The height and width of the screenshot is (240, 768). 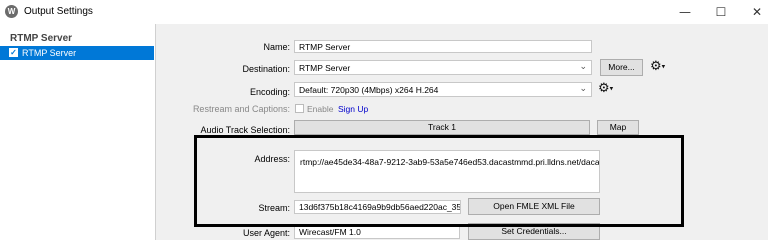 What do you see at coordinates (369, 90) in the screenshot?
I see `encoding-value: Default: 720p30 (4Mbps) x264 H.264` at bounding box center [369, 90].